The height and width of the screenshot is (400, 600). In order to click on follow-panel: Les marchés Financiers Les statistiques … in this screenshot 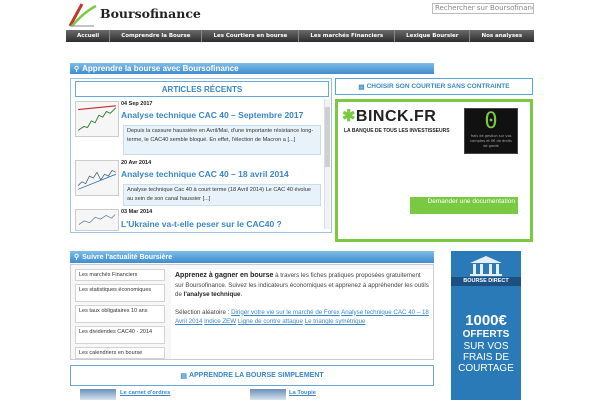, I will do `click(252, 312)`.